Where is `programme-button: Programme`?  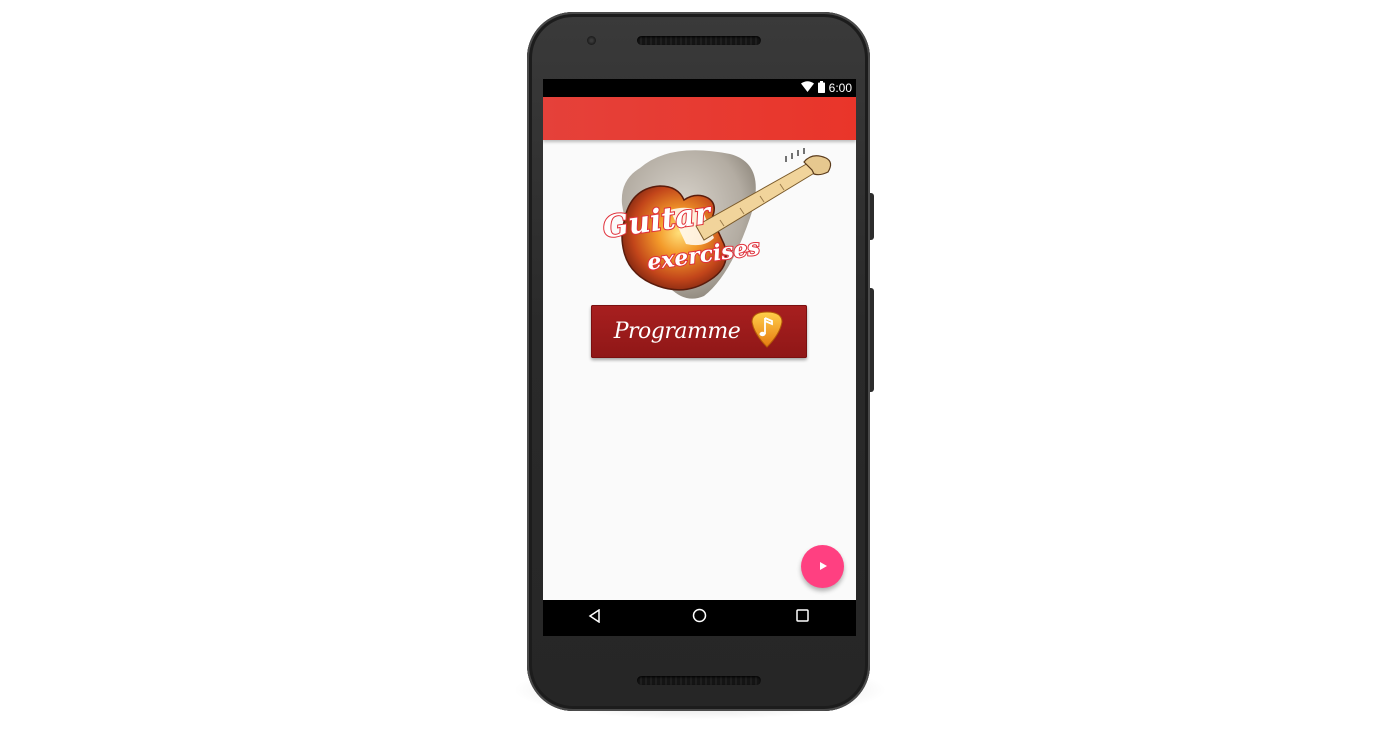 programme-button: Programme is located at coordinates (699, 331).